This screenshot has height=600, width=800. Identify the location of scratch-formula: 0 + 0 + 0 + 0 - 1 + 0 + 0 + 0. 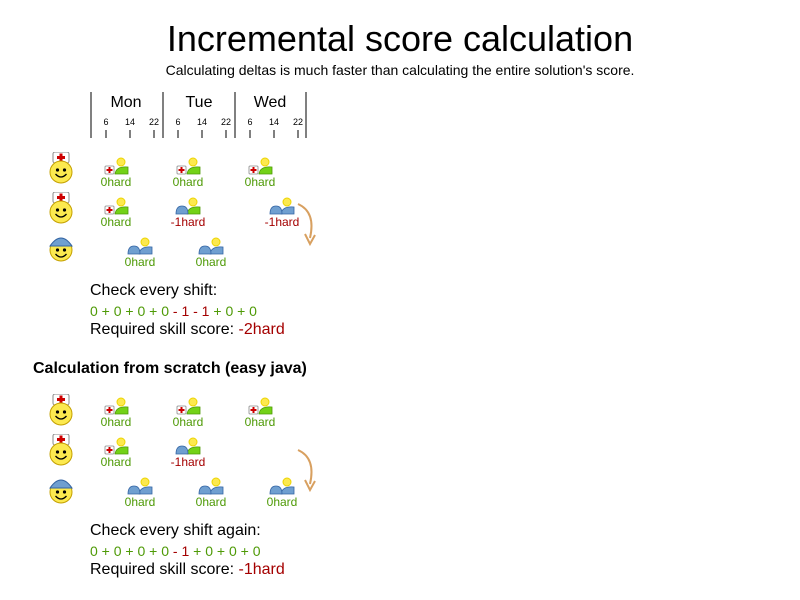
(175, 551).